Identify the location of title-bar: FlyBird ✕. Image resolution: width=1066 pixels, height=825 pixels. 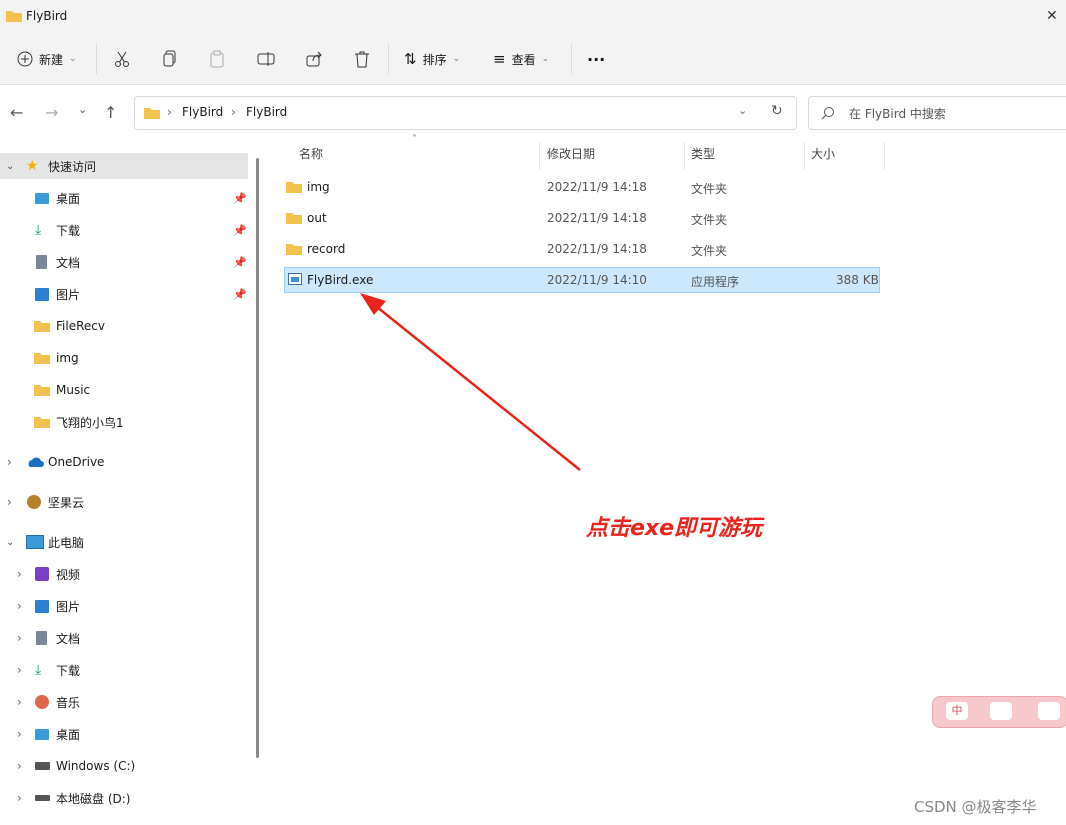
(533, 17).